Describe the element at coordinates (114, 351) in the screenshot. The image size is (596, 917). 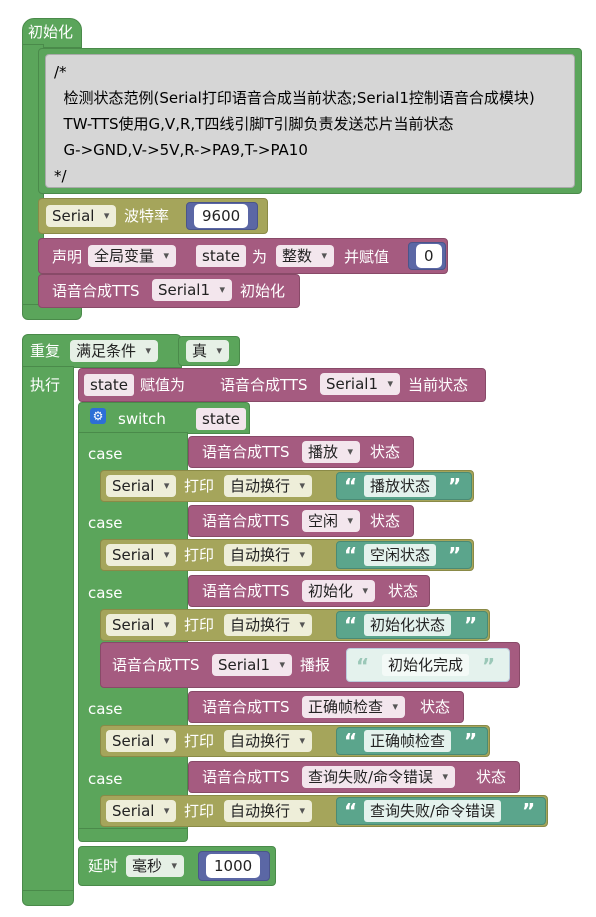
I see `repeat-mode-dropdown: 满足条件` at that location.